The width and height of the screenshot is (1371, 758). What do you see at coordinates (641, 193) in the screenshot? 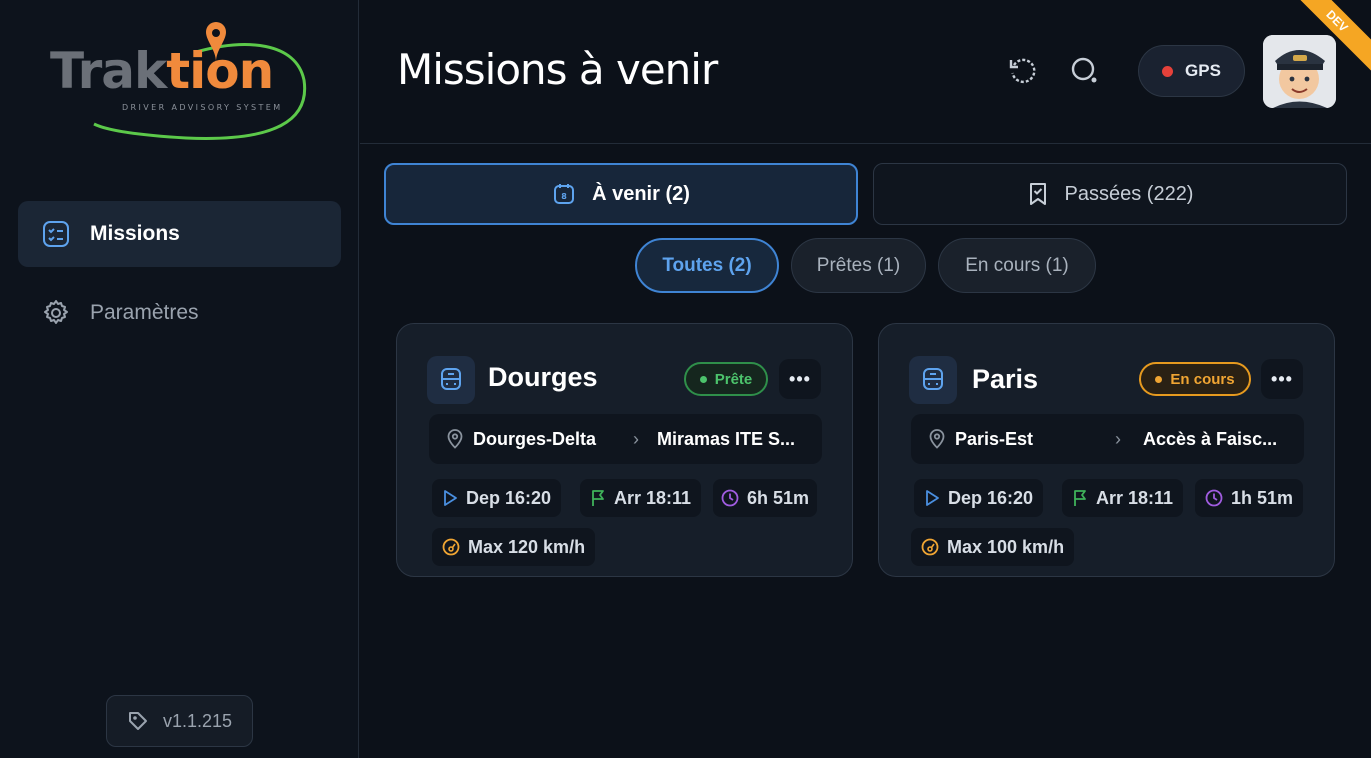
I see `tab-label: À venir (2)` at bounding box center [641, 193].